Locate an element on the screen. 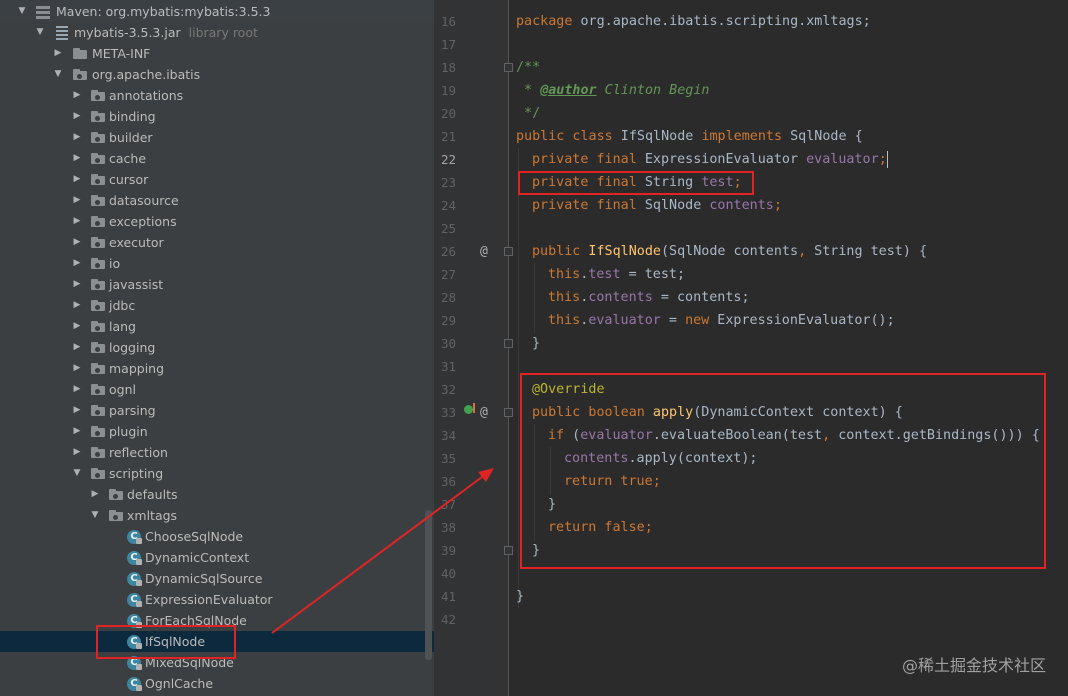 The width and height of the screenshot is (1068, 696). tree-scrollbar is located at coordinates (428, 585).